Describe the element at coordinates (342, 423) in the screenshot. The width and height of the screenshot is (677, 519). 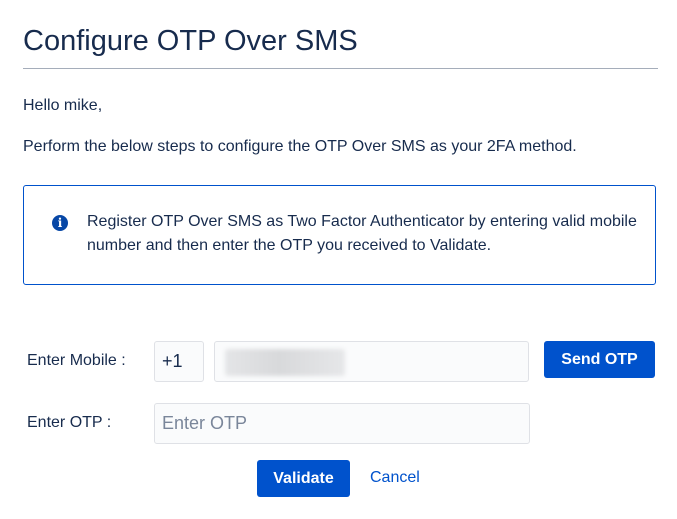
I see `otp-input` at that location.